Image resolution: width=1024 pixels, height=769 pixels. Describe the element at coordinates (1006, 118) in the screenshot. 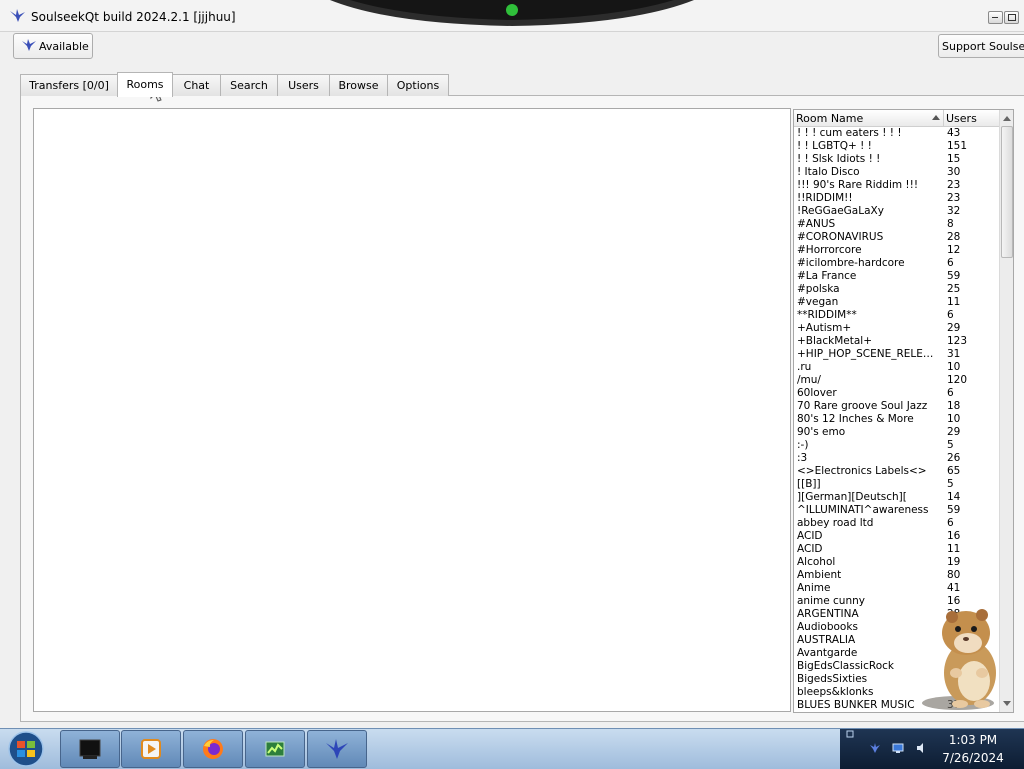

I see `scroll-up-arrow-icon` at that location.